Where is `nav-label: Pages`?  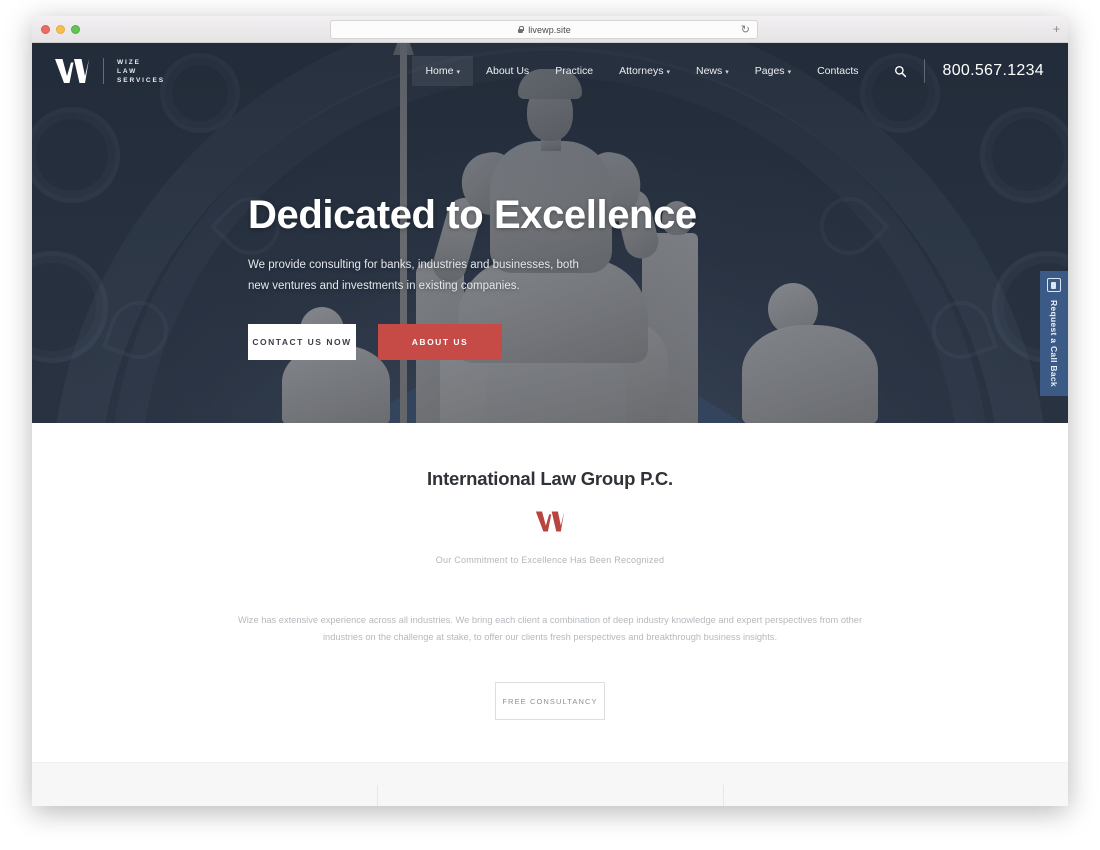 nav-label: Pages is located at coordinates (769, 71).